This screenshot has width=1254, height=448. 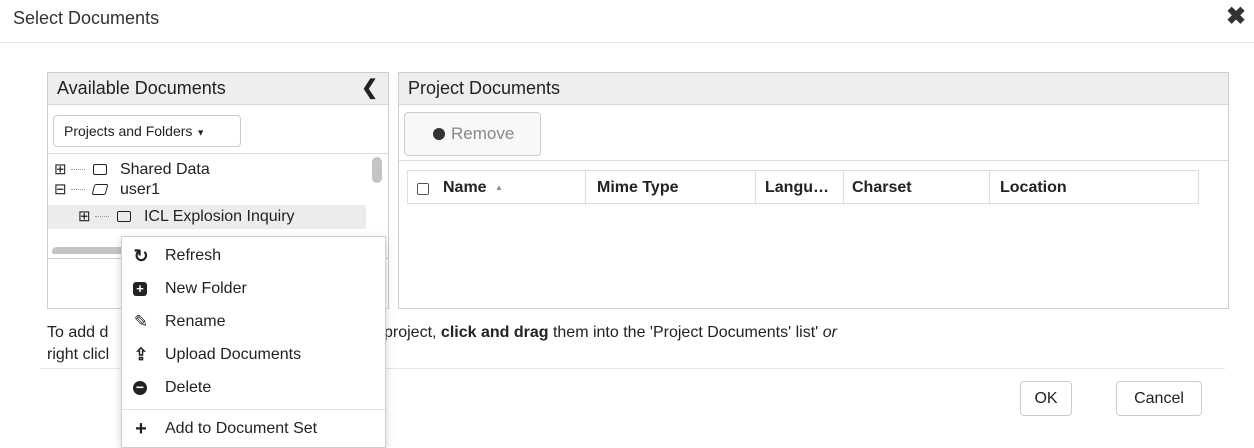 I want to click on tree-node-label: ICL Explosion Inquiry, so click(x=219, y=216).